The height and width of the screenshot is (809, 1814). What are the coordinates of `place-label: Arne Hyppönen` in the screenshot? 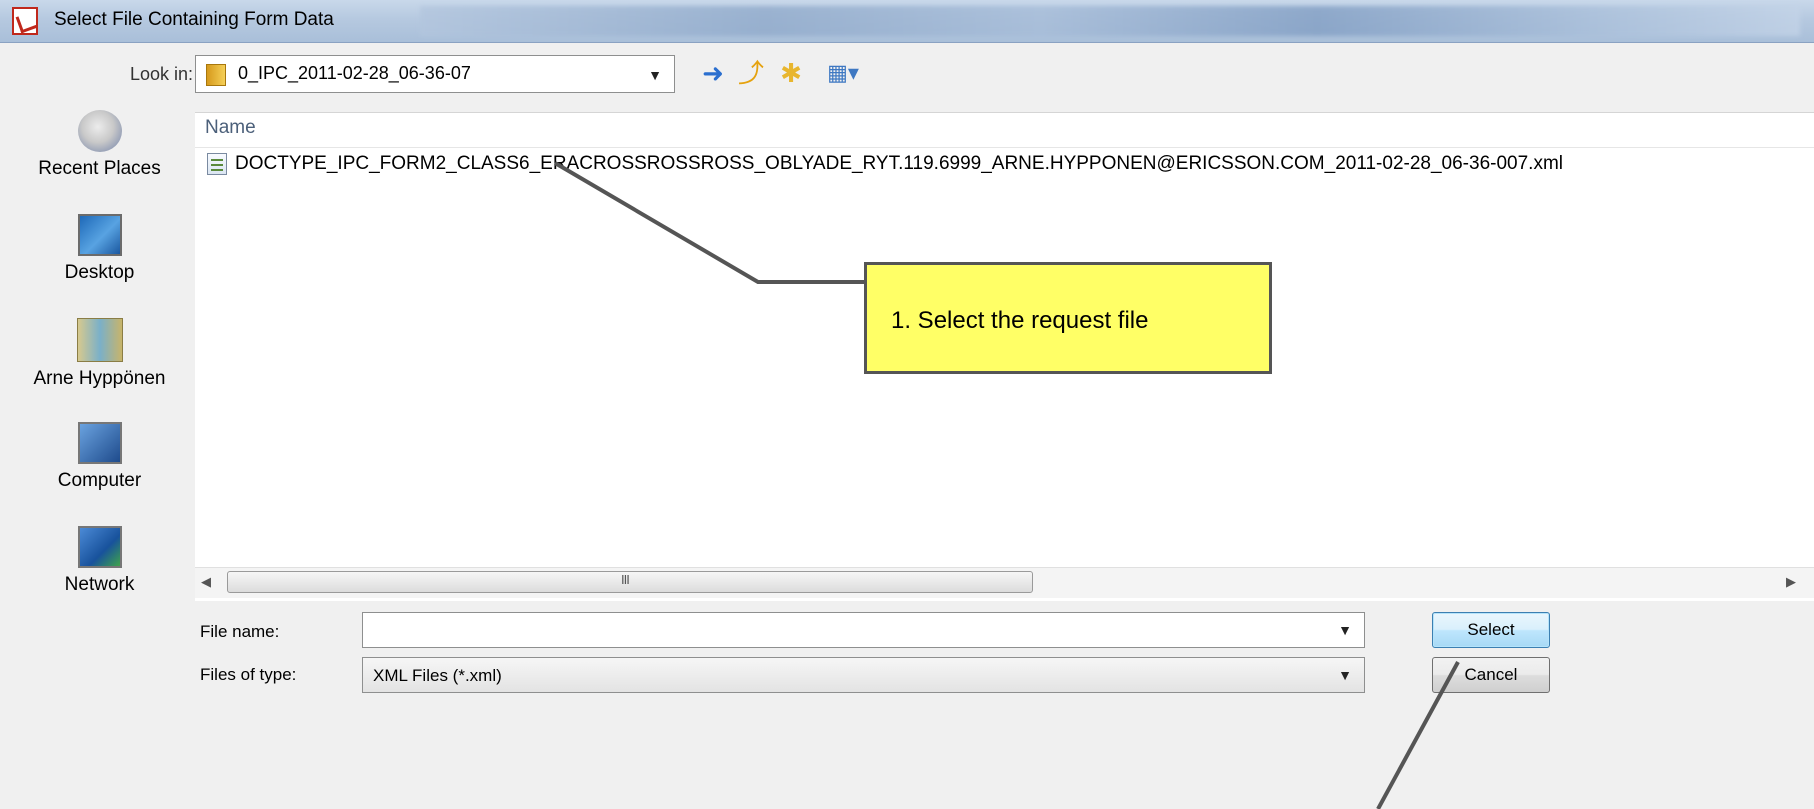 It's located at (99, 378).